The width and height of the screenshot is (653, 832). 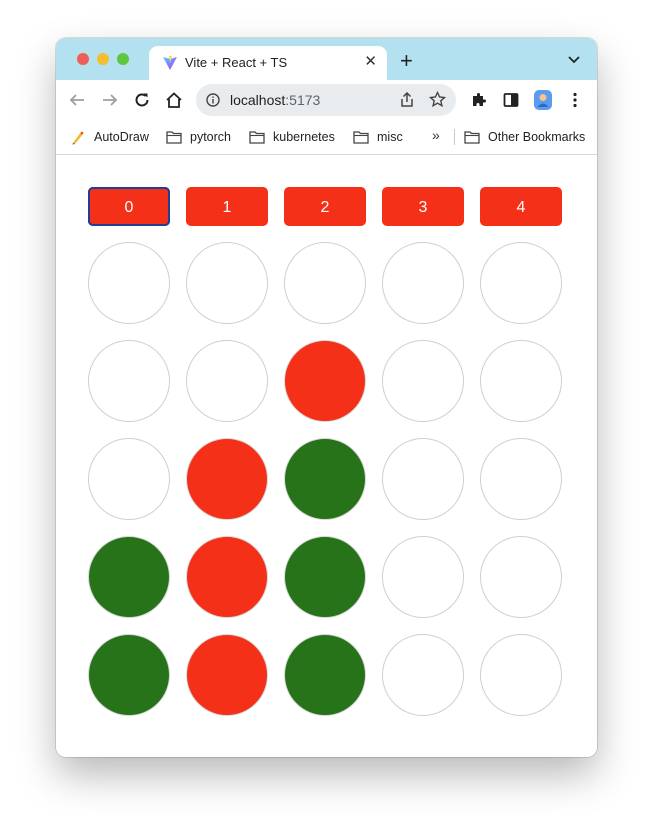 I want to click on bookmark-kubernetes: kubernetes, so click(x=292, y=137).